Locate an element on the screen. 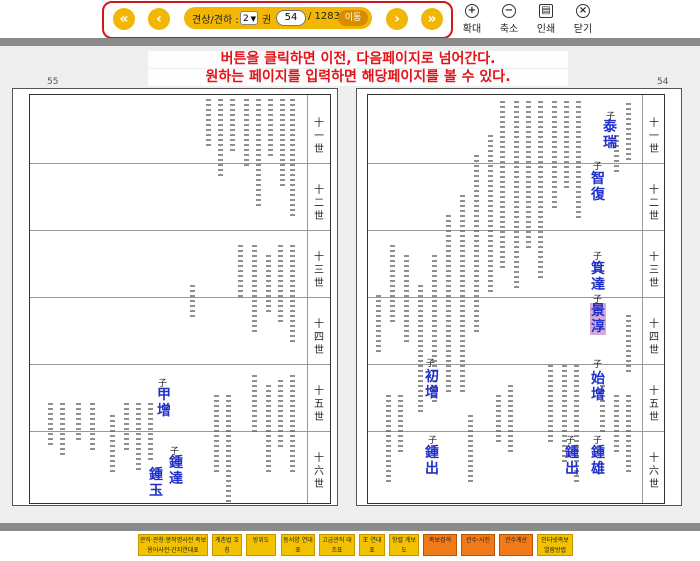 This screenshot has width=700, height=561. zoom-in-button: + 확대 is located at coordinates (472, 19).